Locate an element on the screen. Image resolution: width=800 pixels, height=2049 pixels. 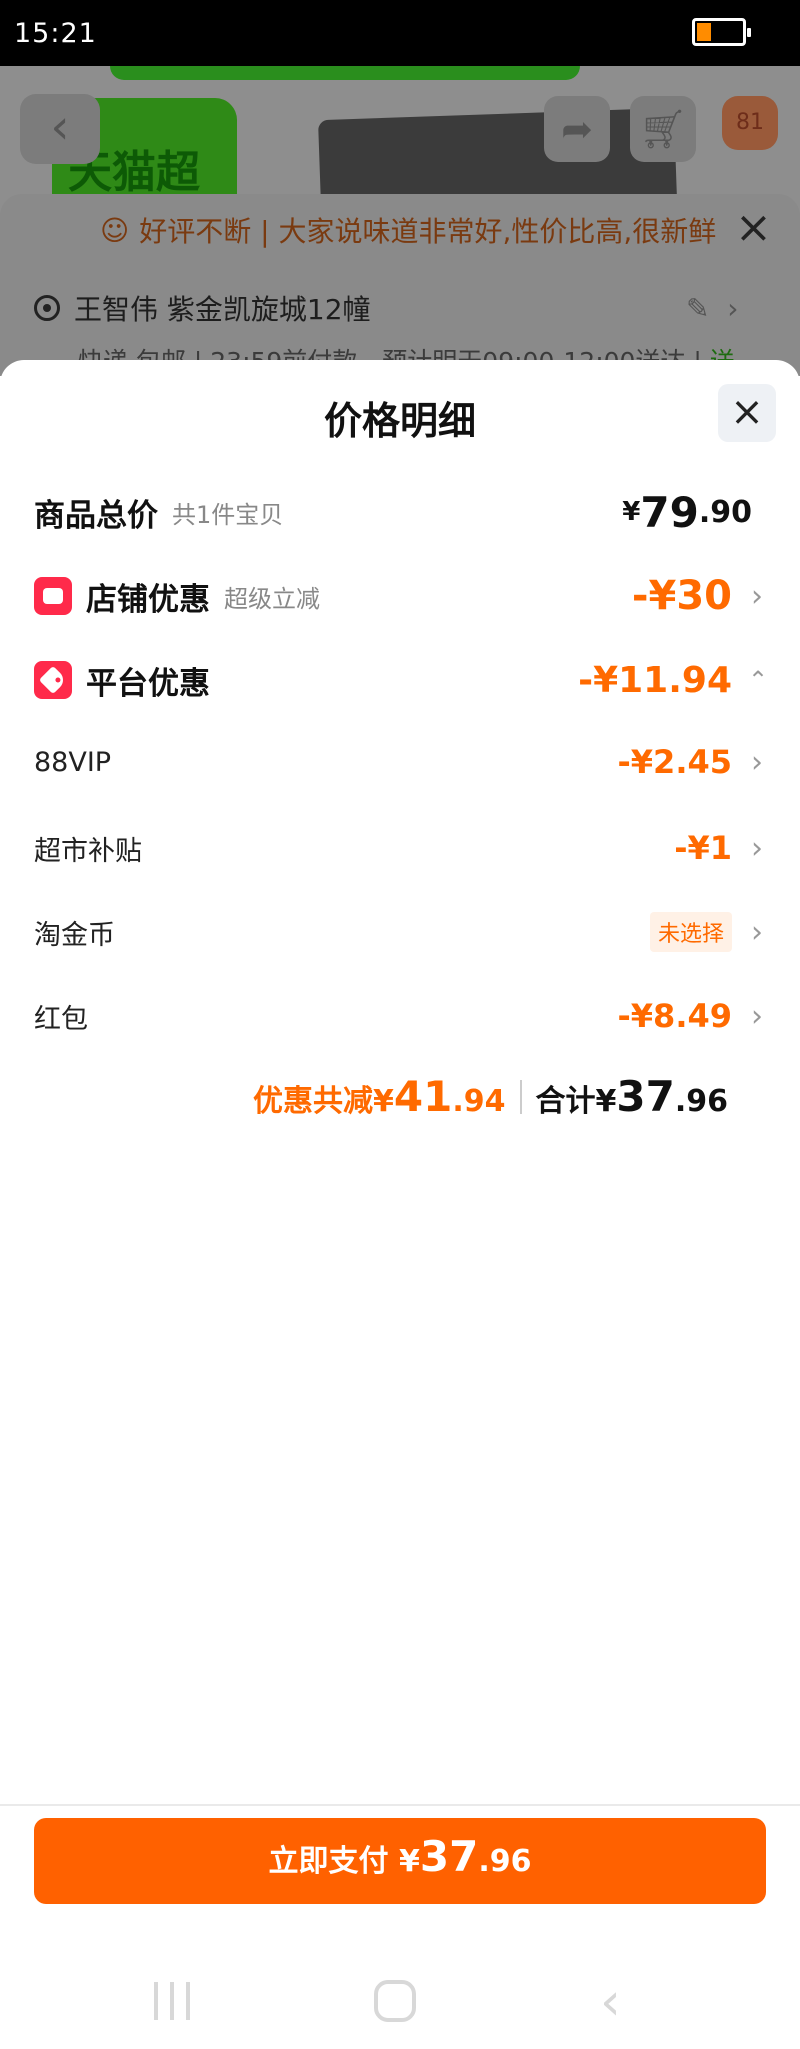
pay-button-label: 立即支付 ¥ is located at coordinates (344, 1861).